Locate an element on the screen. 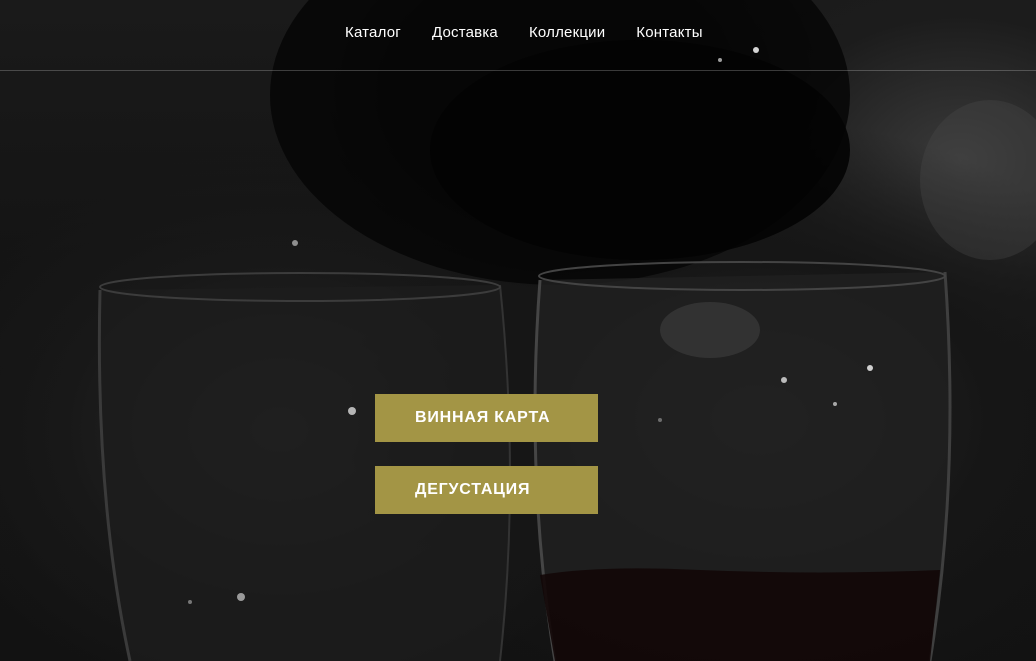 The image size is (1036, 661). nav-item-catalog: Каталог is located at coordinates (373, 33).